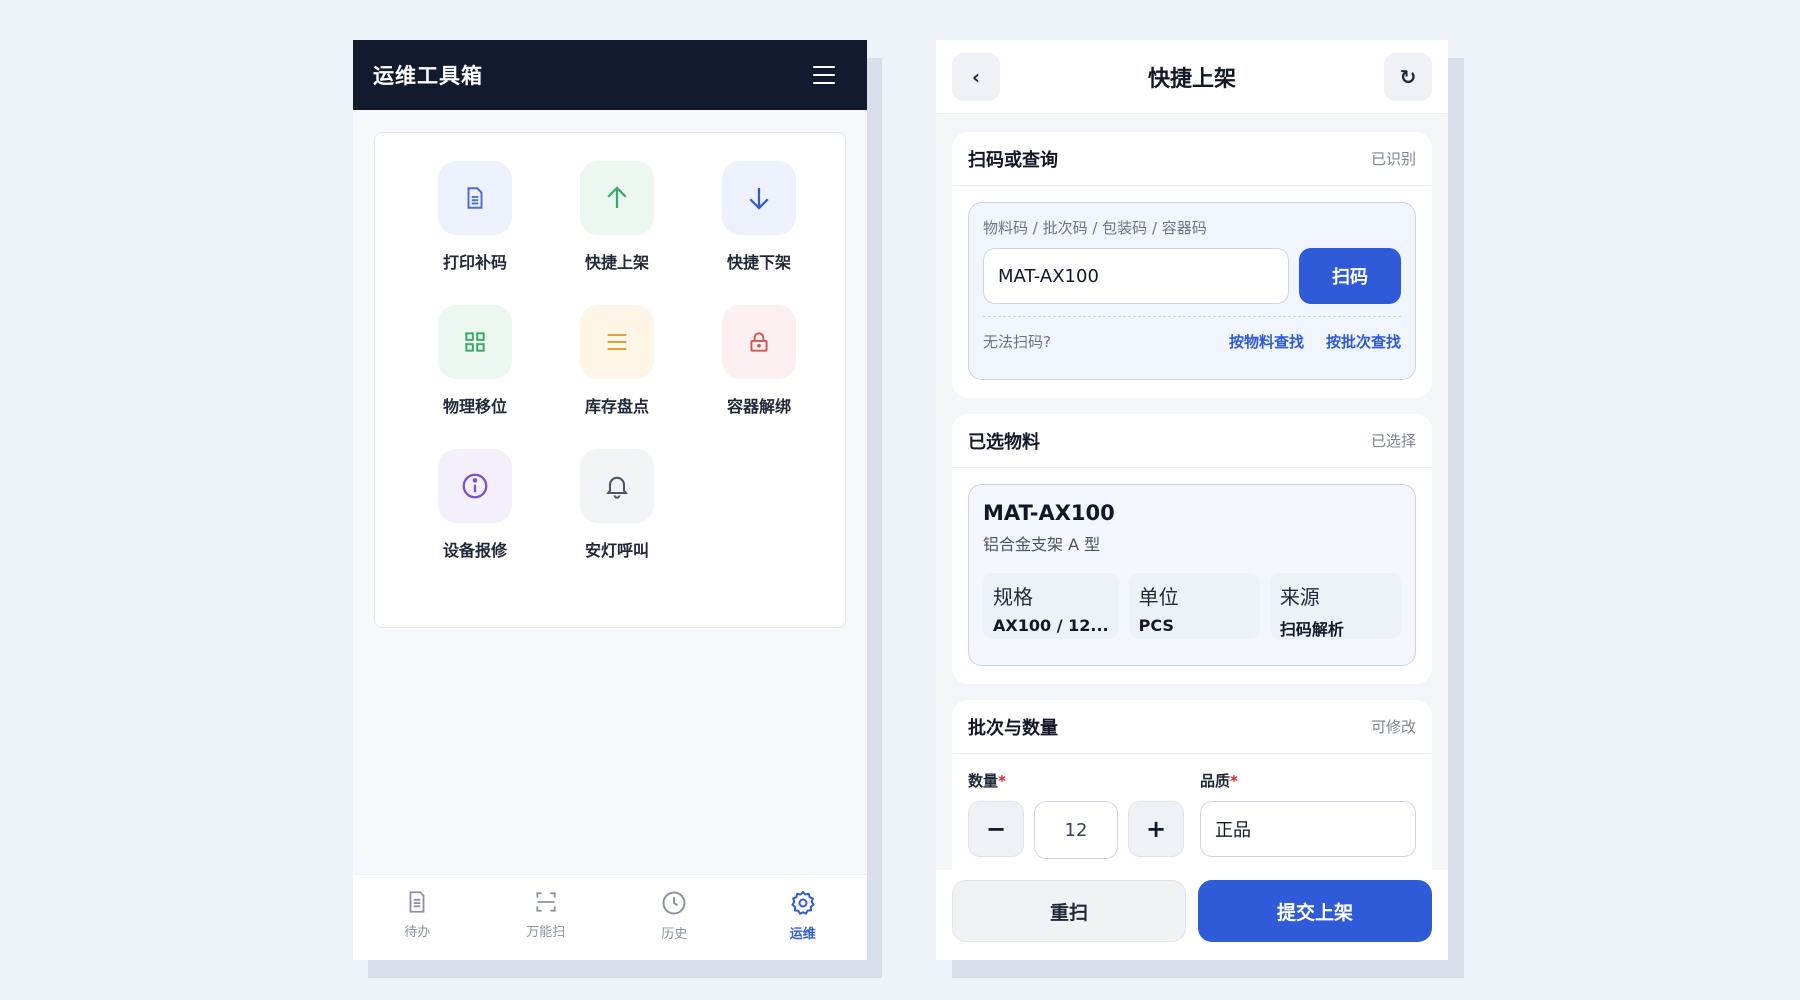 This screenshot has width=1800, height=1000. I want to click on list-icon, so click(617, 342).